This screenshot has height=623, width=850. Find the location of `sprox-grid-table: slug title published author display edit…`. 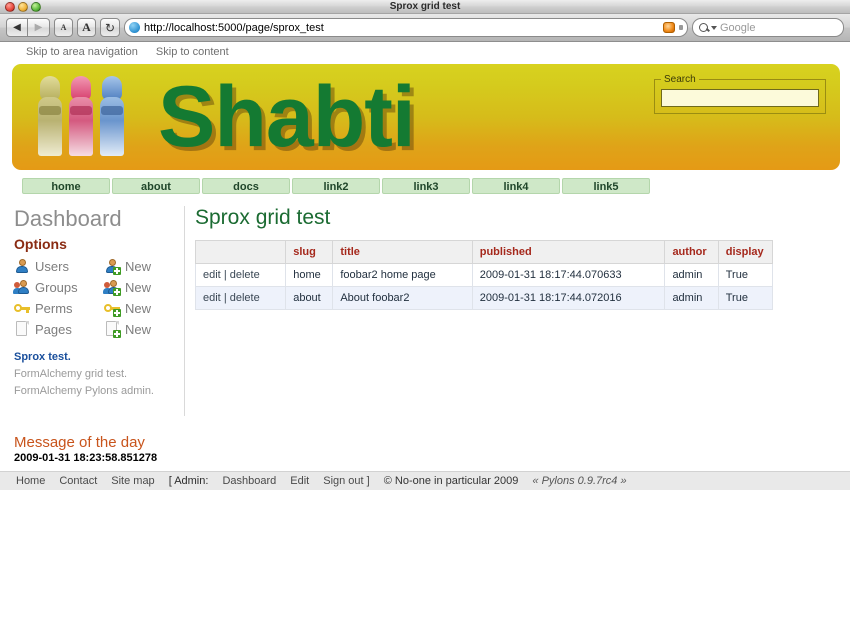

sprox-grid-table: slug title published author display edit… is located at coordinates (484, 275).